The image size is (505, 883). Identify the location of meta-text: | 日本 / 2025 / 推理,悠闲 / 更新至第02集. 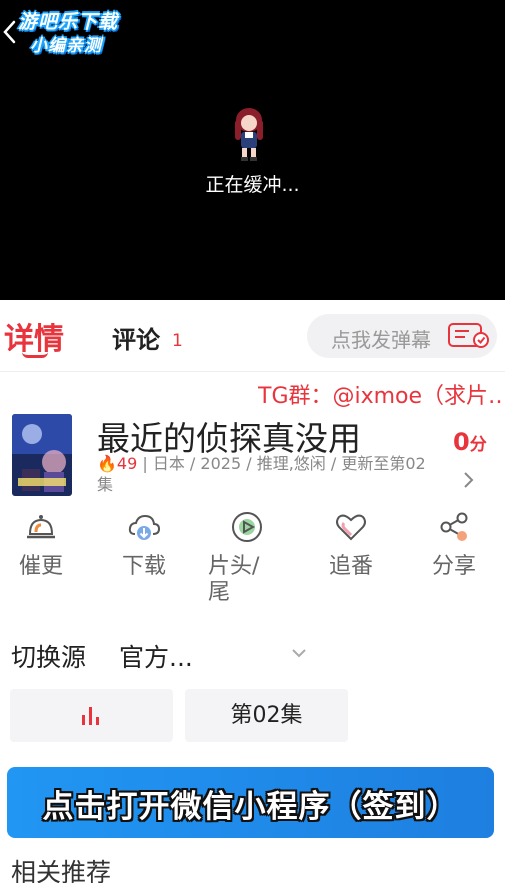
(261, 474).